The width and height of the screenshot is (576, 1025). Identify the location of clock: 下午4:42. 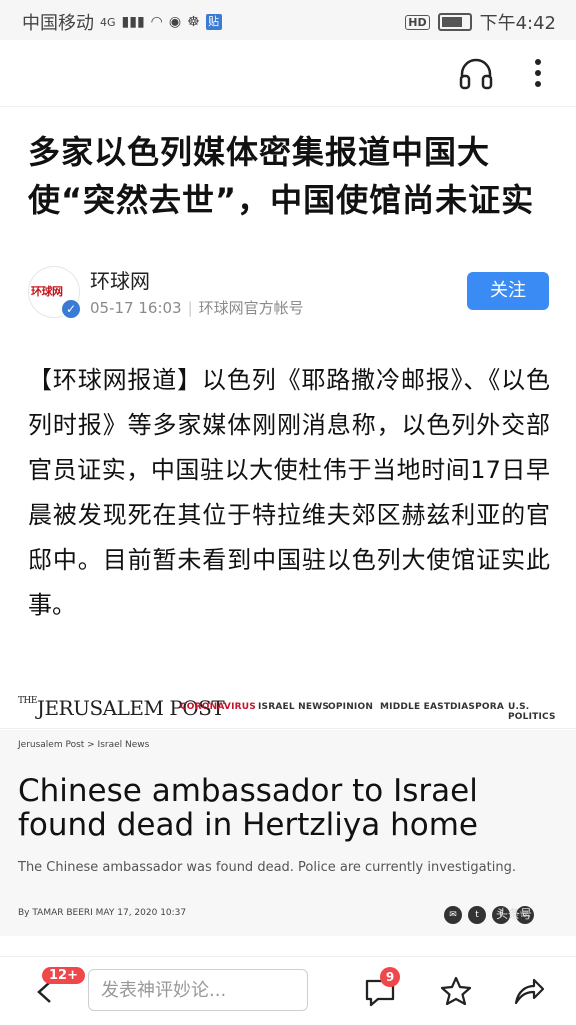
(517, 23).